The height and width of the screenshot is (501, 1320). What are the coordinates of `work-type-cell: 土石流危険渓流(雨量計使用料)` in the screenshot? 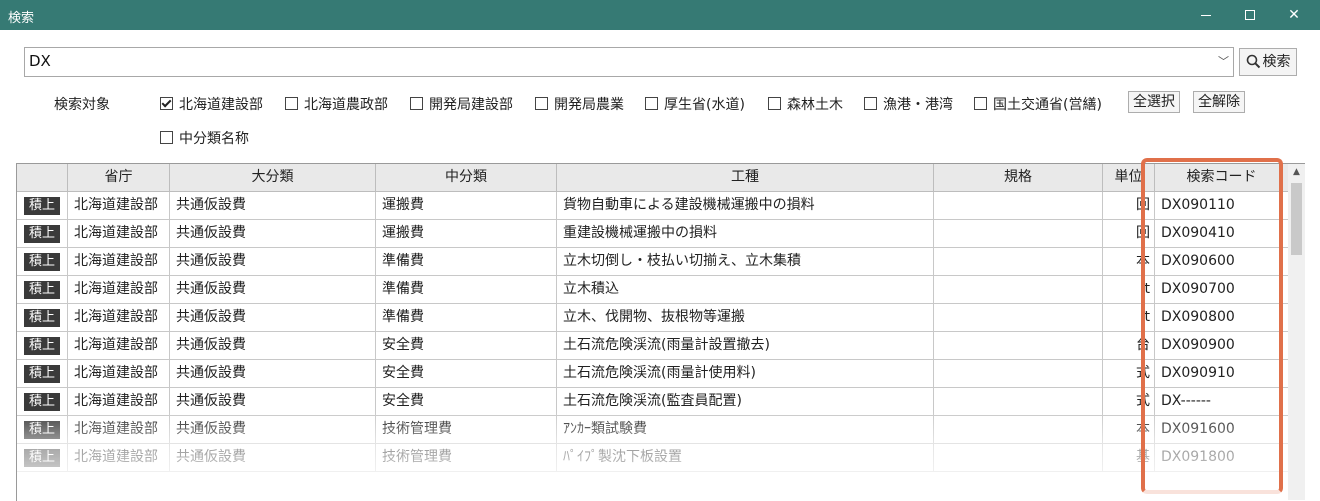 It's located at (745, 374).